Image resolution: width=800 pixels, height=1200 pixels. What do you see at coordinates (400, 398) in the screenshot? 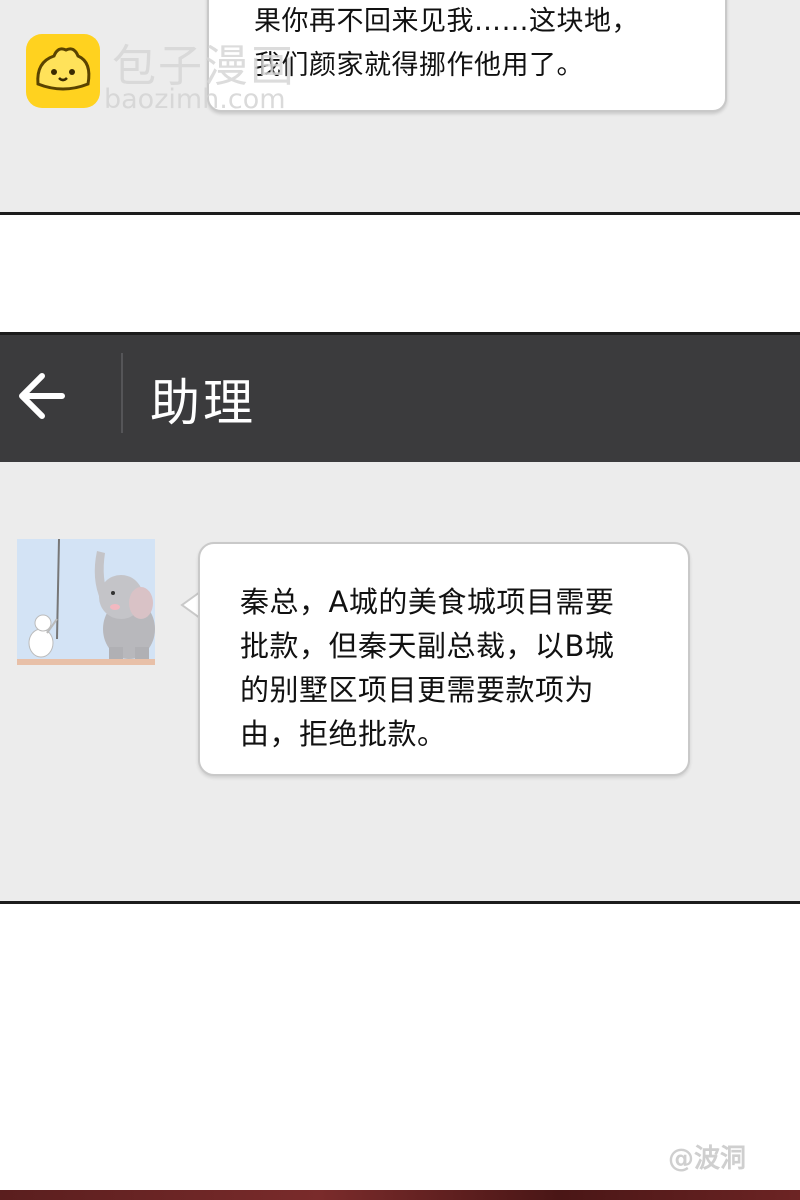
I see `chat-header: 助理` at bounding box center [400, 398].